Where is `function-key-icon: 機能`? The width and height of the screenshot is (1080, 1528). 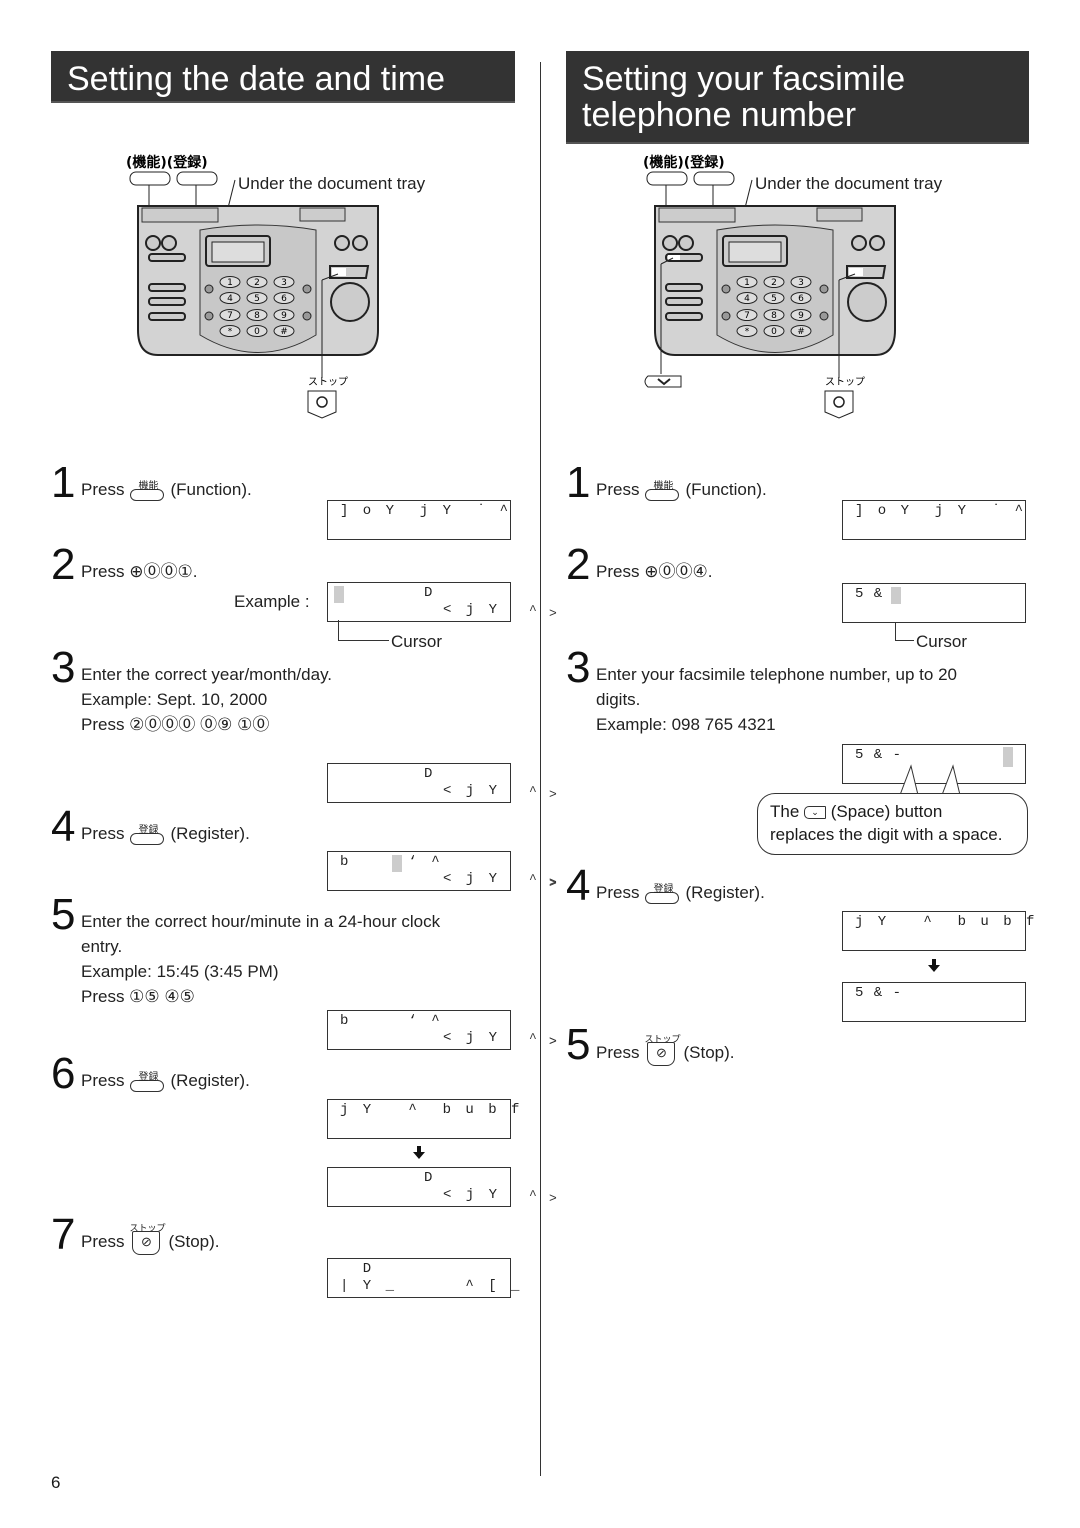 function-key-icon: 機能 is located at coordinates (147, 491).